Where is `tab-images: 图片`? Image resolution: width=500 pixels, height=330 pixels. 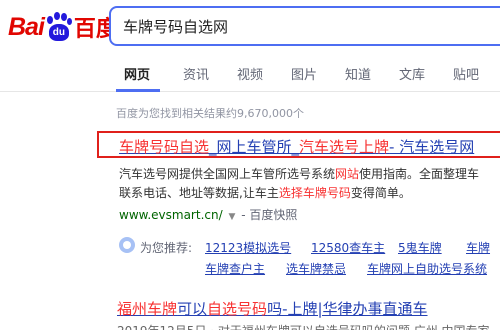 tab-images: 图片 is located at coordinates (304, 73).